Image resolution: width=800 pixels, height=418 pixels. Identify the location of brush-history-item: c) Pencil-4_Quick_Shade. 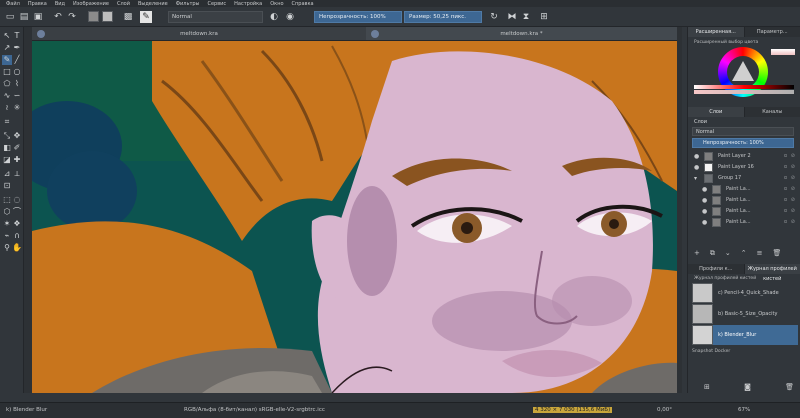
(745, 293).